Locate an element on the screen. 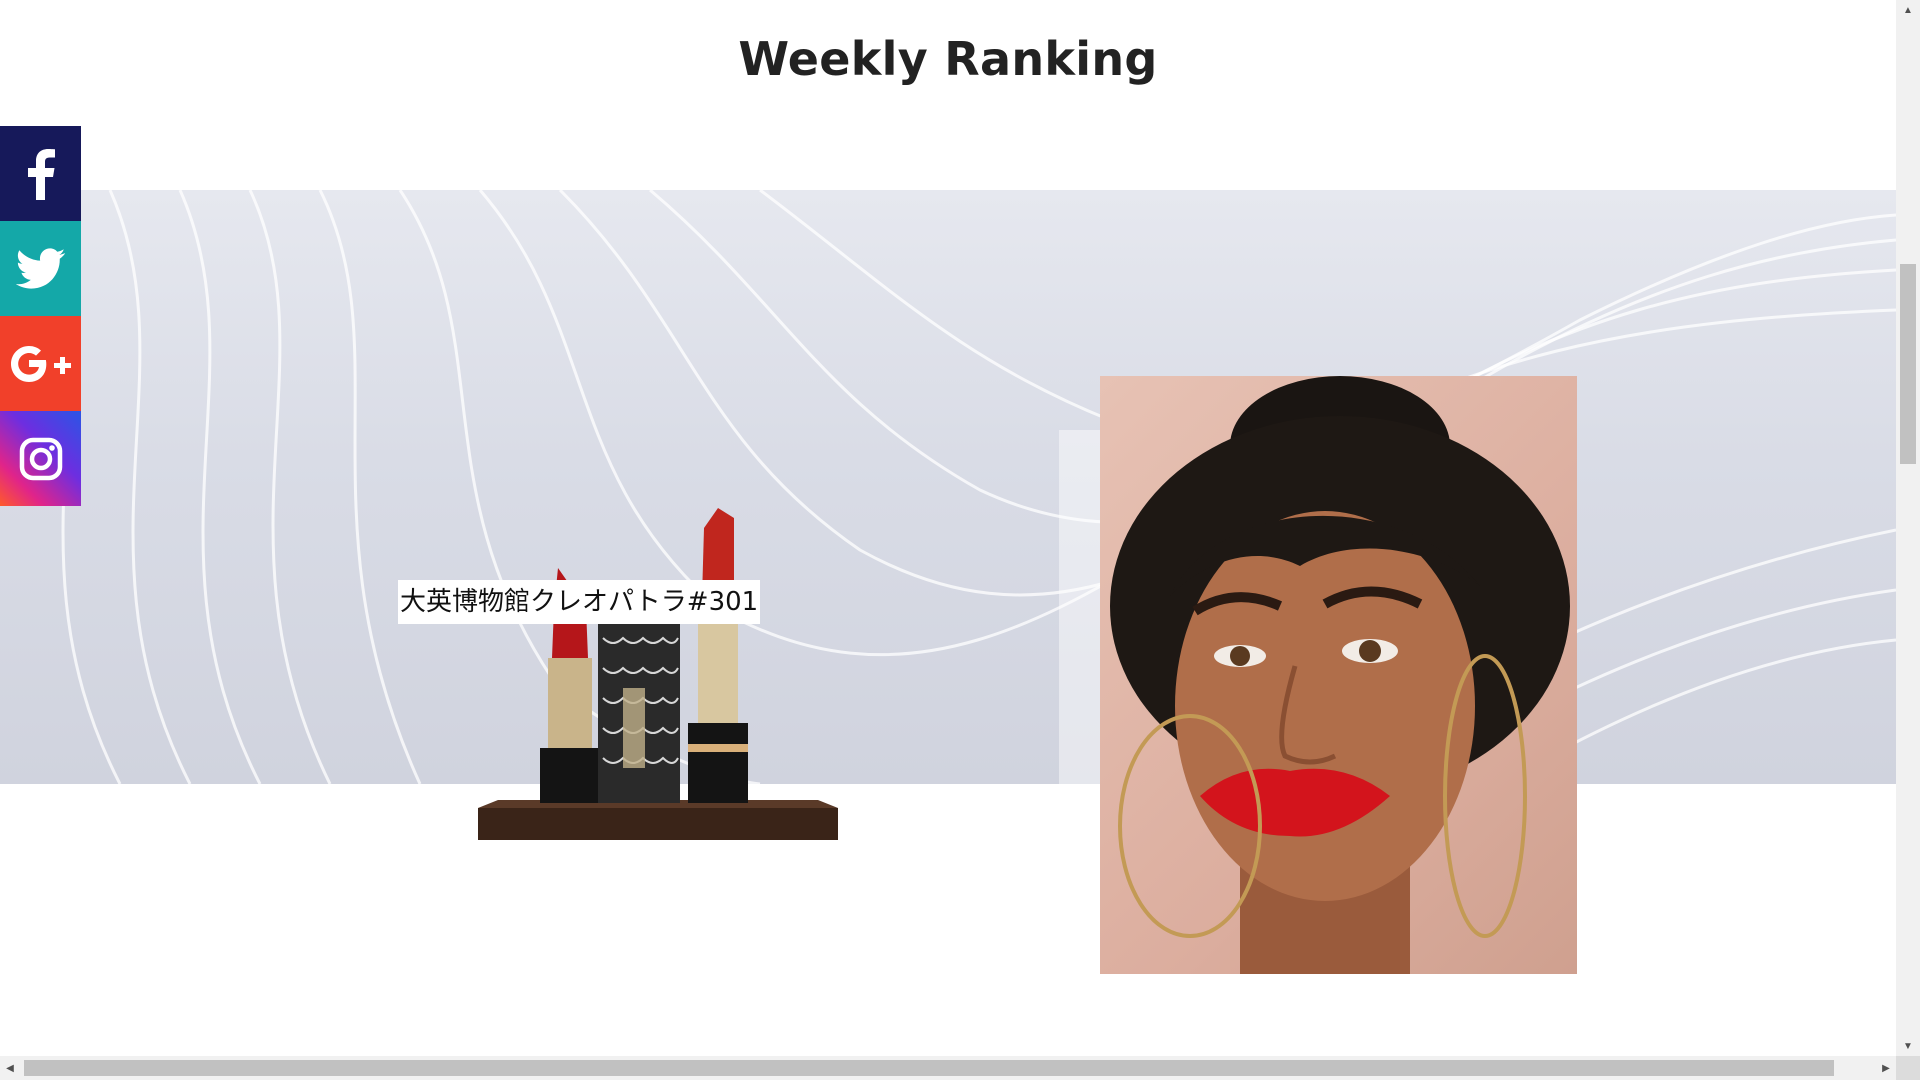 Image resolution: width=1920 pixels, height=1080 pixels. banner-overlay-panel is located at coordinates (1080, 607).